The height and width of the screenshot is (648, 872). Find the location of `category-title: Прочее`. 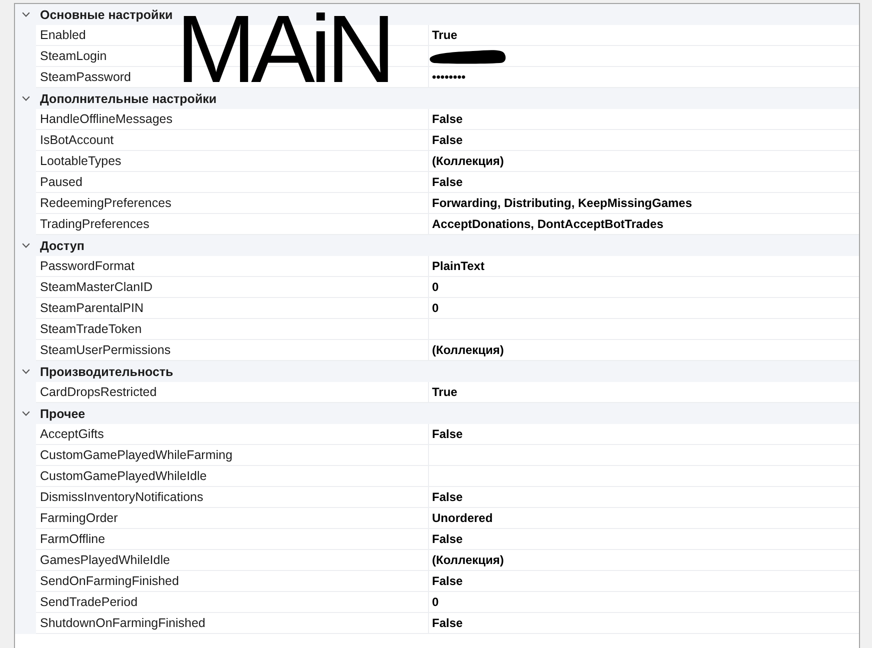

category-title: Прочее is located at coordinates (62, 413).